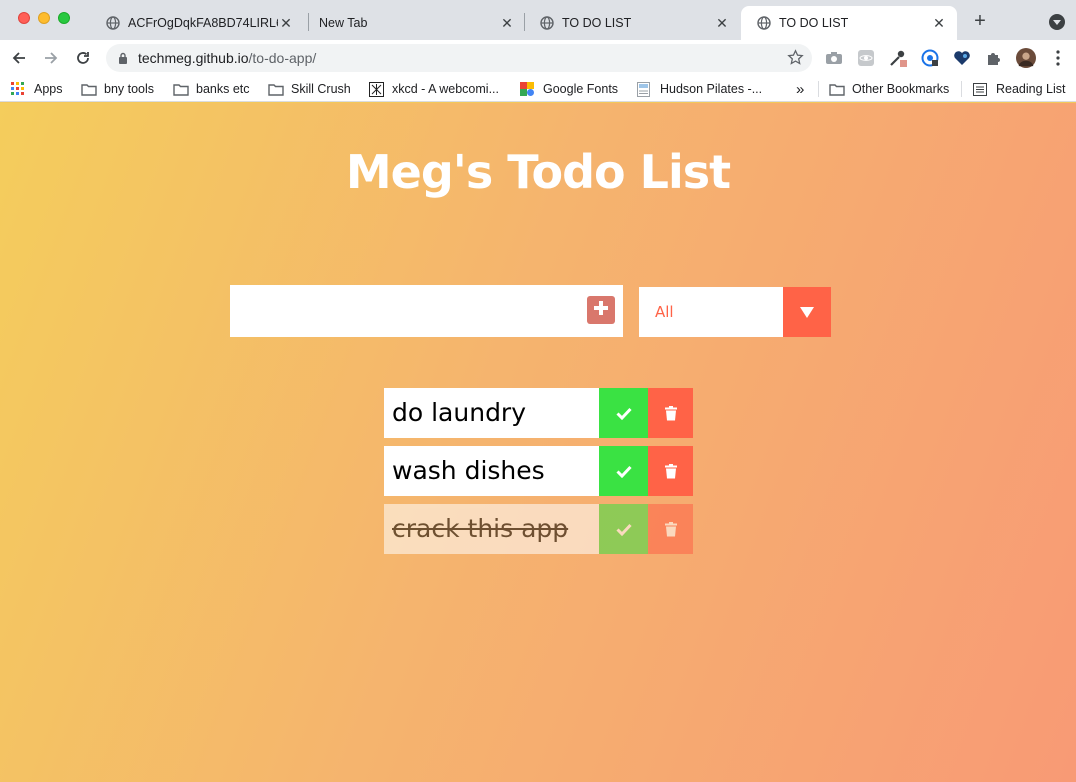 The image size is (1076, 782). What do you see at coordinates (48, 89) in the screenshot?
I see `bookmark-label: Apps` at bounding box center [48, 89].